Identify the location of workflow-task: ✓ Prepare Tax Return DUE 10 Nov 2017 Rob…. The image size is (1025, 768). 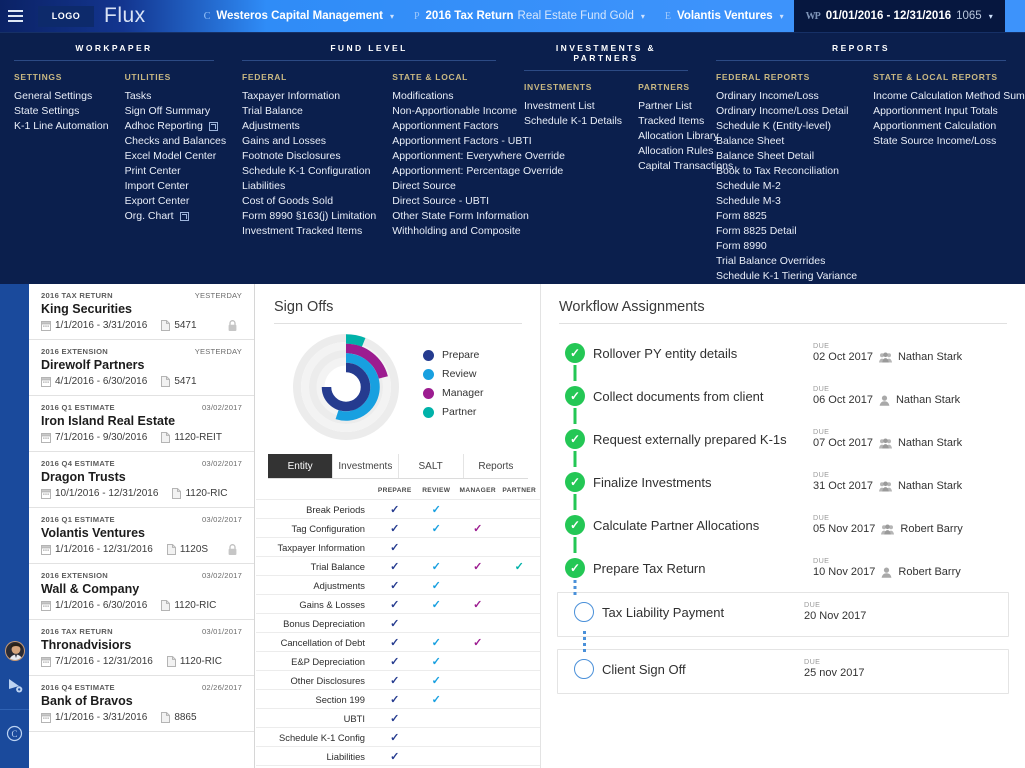
(783, 572).